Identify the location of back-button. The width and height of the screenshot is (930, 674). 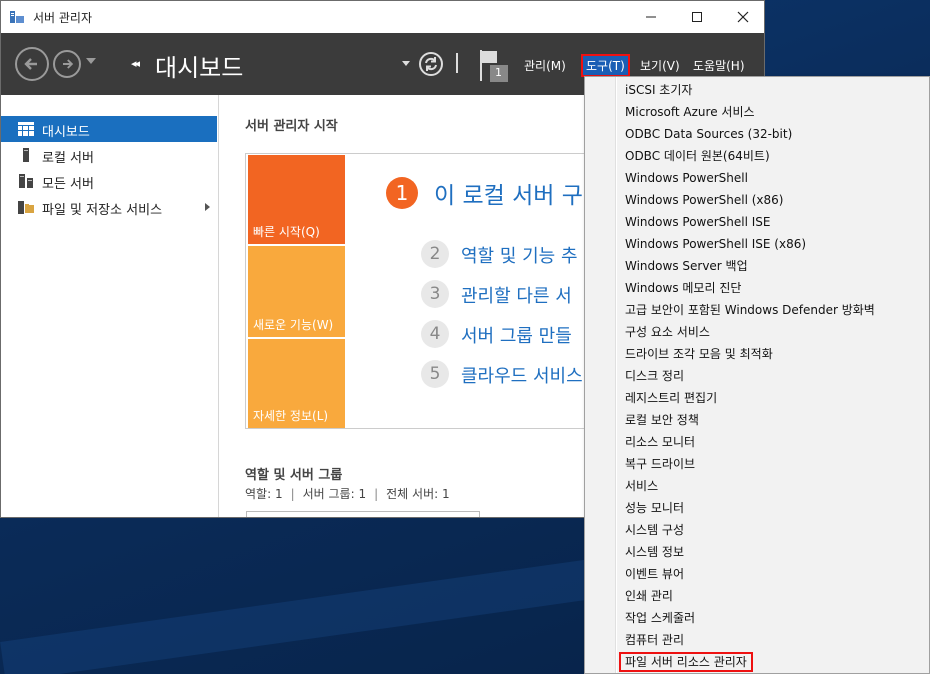
(32, 64).